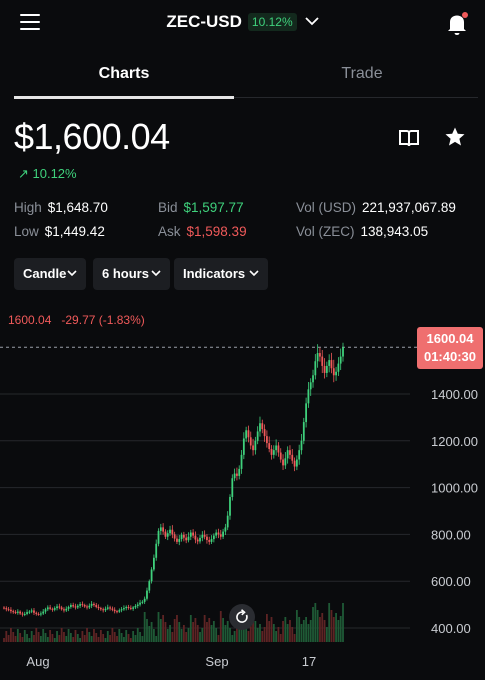 Image resolution: width=485 pixels, height=680 pixels. Describe the element at coordinates (376, 207) in the screenshot. I see `stat-vol-usd: Vol (USD) 221,937,067.89` at that location.